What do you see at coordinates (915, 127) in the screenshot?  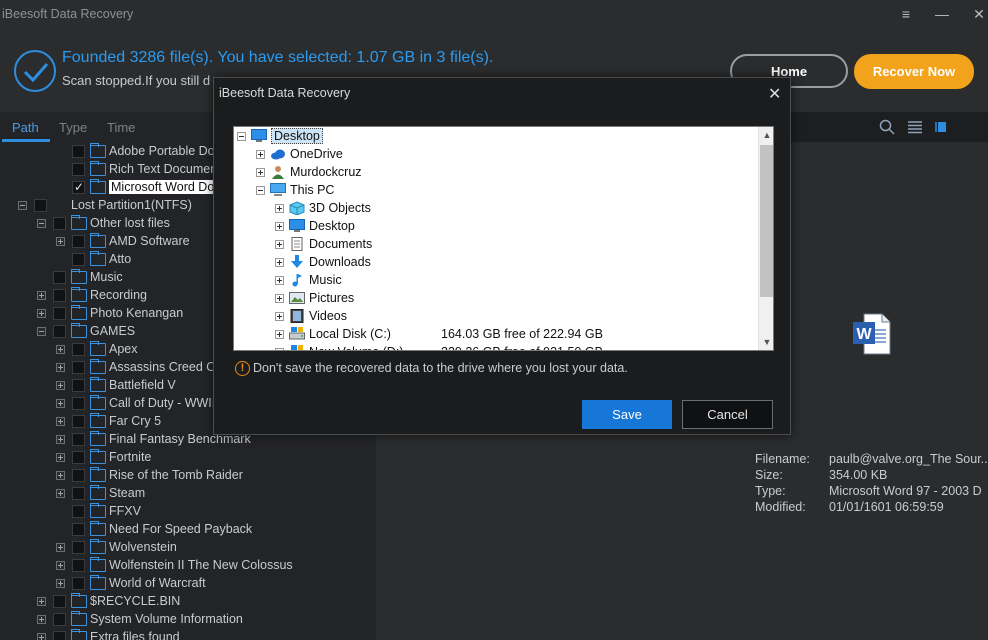 I see `list-view-icon` at bounding box center [915, 127].